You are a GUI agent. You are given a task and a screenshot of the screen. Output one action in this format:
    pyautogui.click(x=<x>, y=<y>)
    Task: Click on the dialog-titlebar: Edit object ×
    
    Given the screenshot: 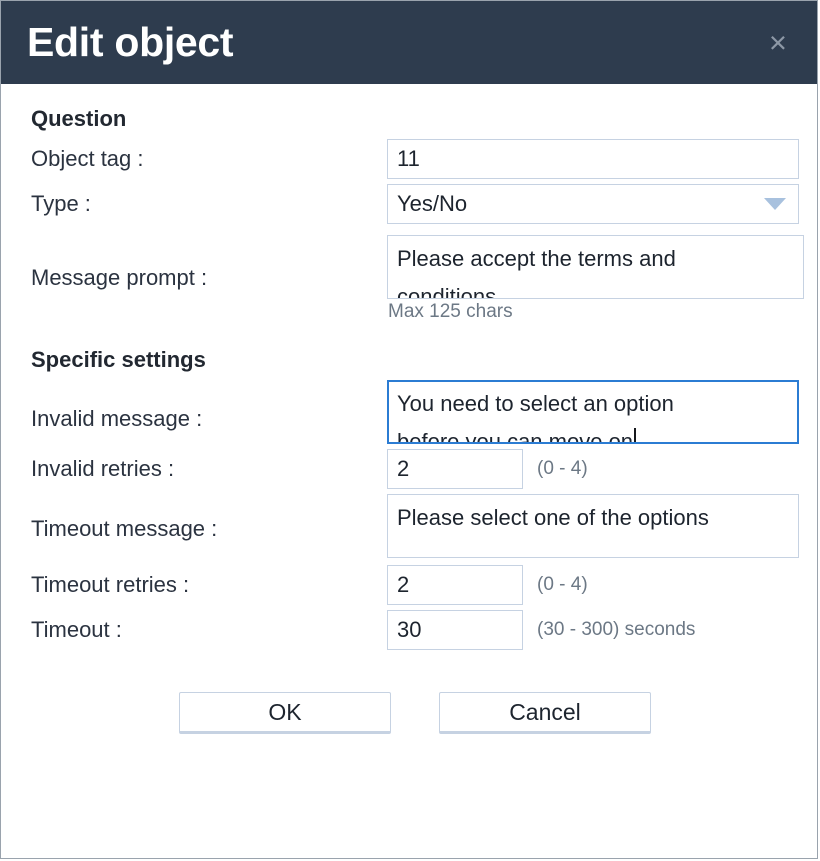 What is the action you would take?
    pyautogui.click(x=409, y=42)
    